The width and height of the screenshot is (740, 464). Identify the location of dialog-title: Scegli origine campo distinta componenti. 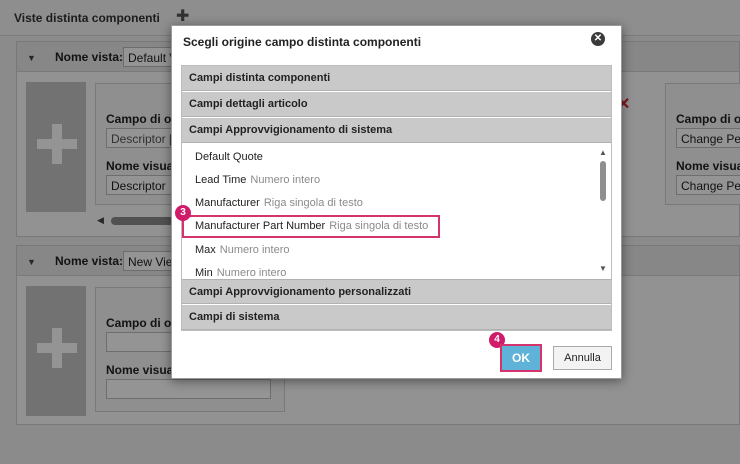
(302, 42).